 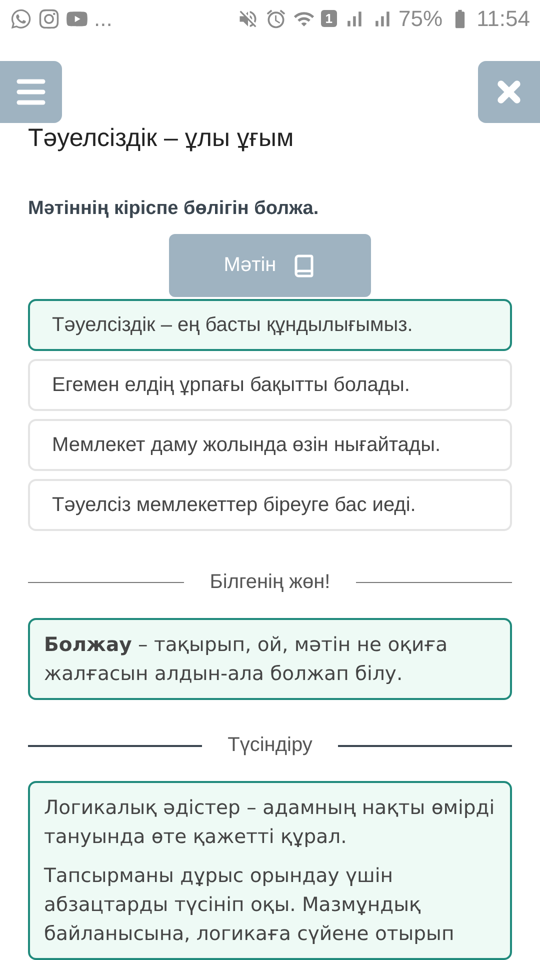 What do you see at coordinates (246, 659) in the screenshot?
I see `definition-text: Болжау – тақырып, ой, мәтін не оқиға жалғасын алдын-ала болжап білу.` at bounding box center [246, 659].